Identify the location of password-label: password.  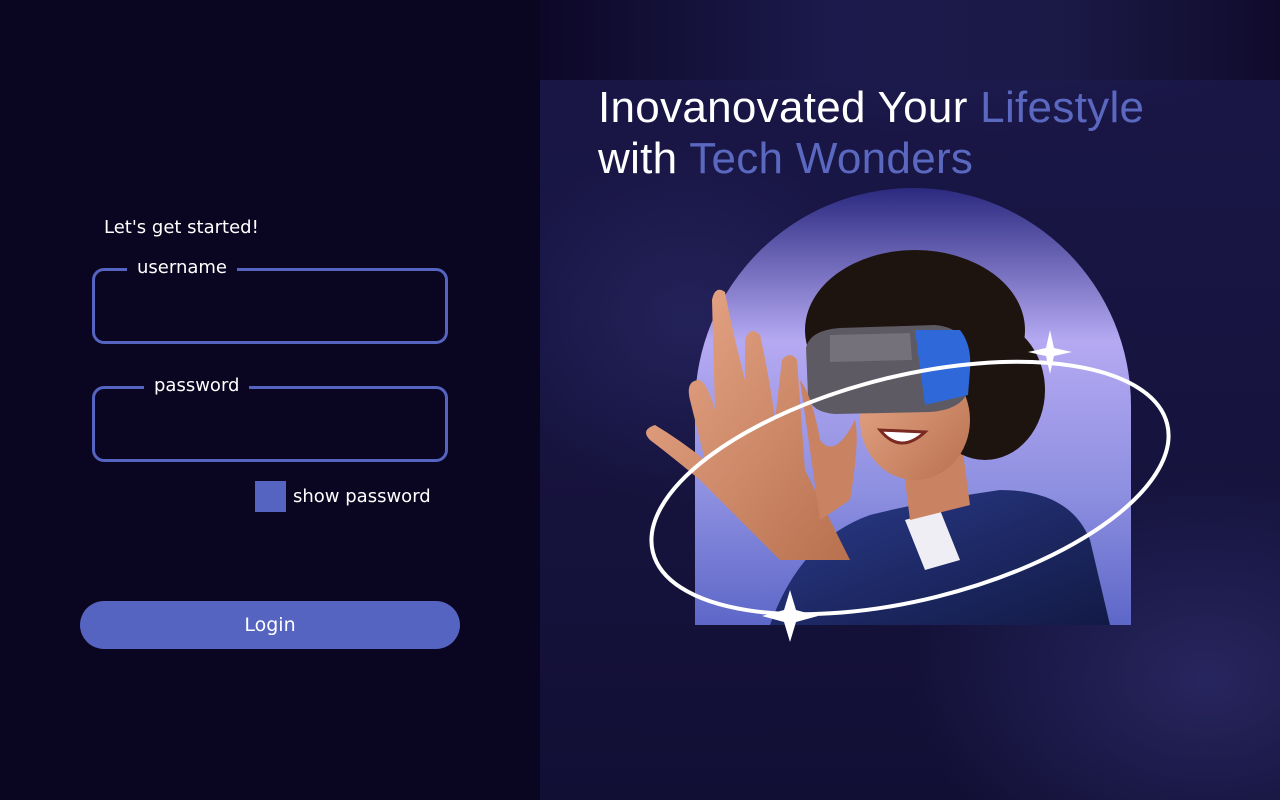
(197, 386).